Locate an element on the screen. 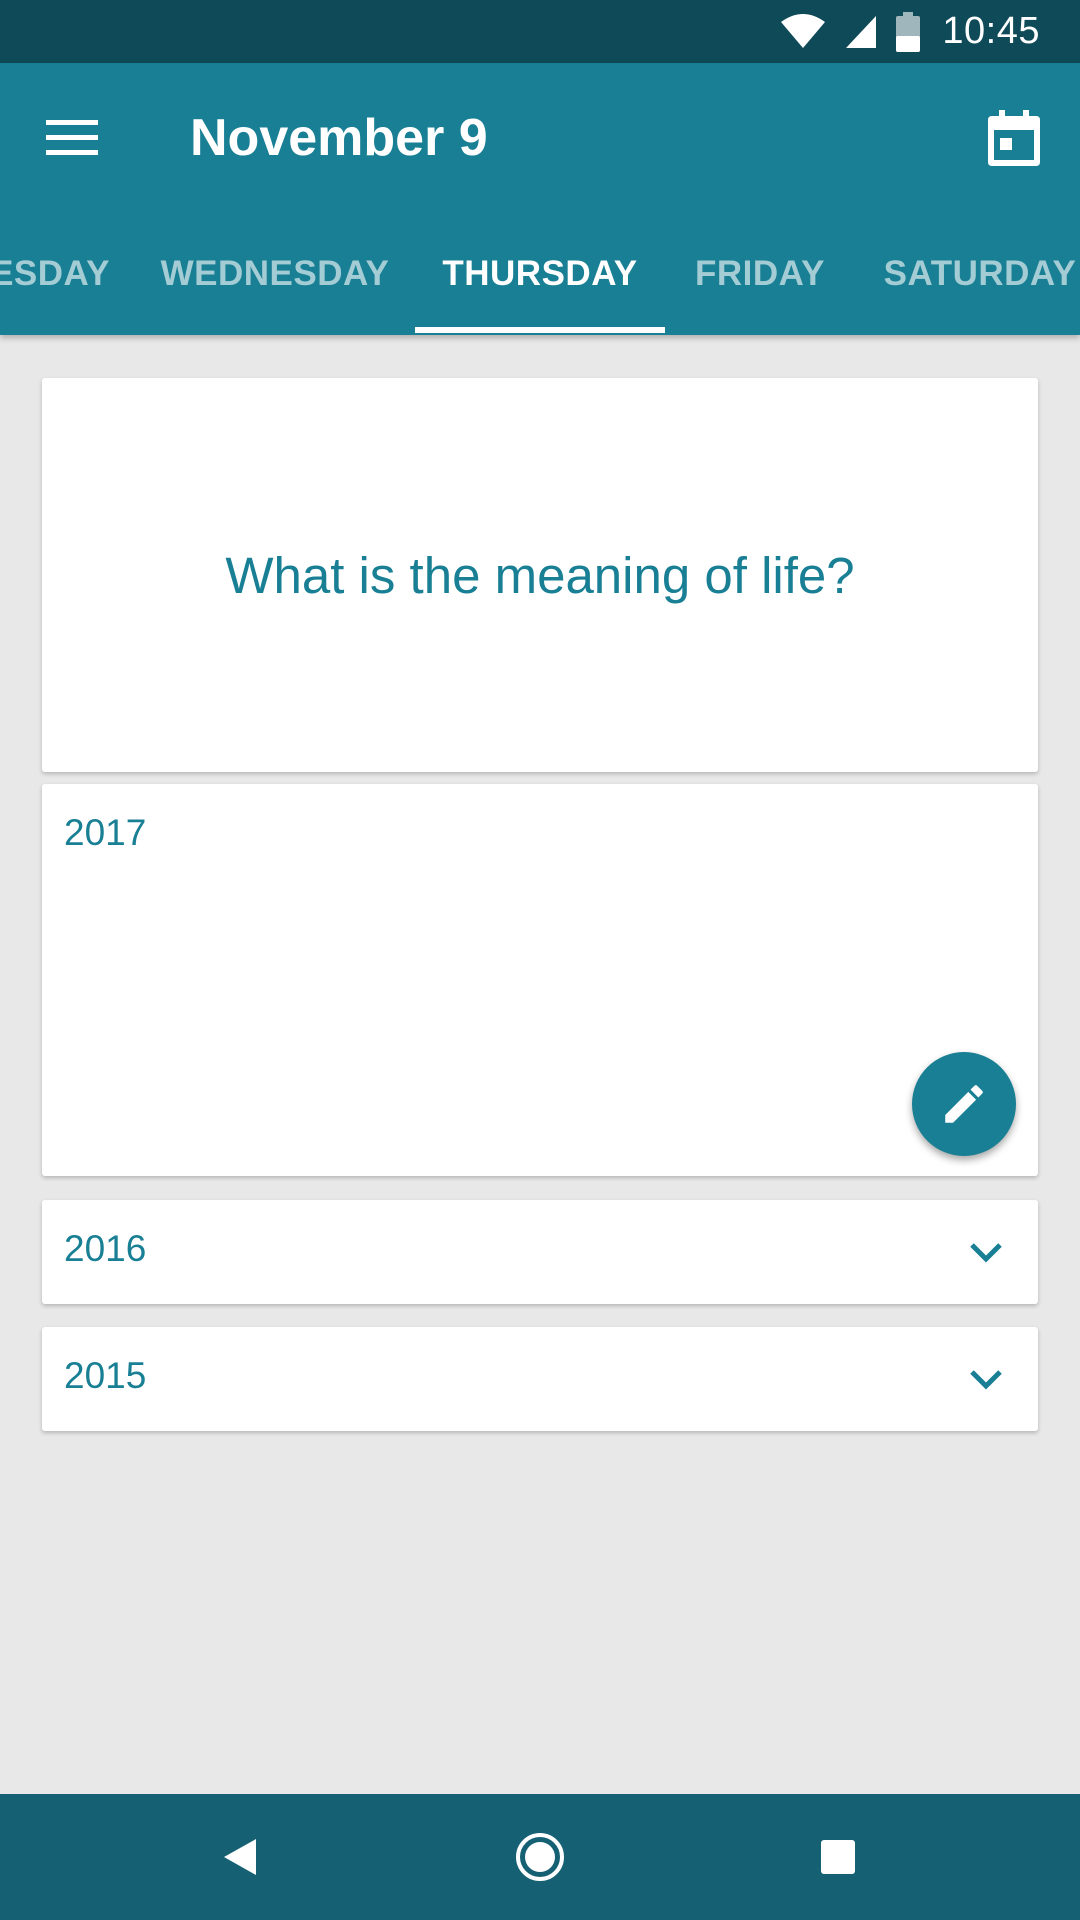 The image size is (1080, 1920). tab-wednesday: WEDNESDAY is located at coordinates (275, 274).